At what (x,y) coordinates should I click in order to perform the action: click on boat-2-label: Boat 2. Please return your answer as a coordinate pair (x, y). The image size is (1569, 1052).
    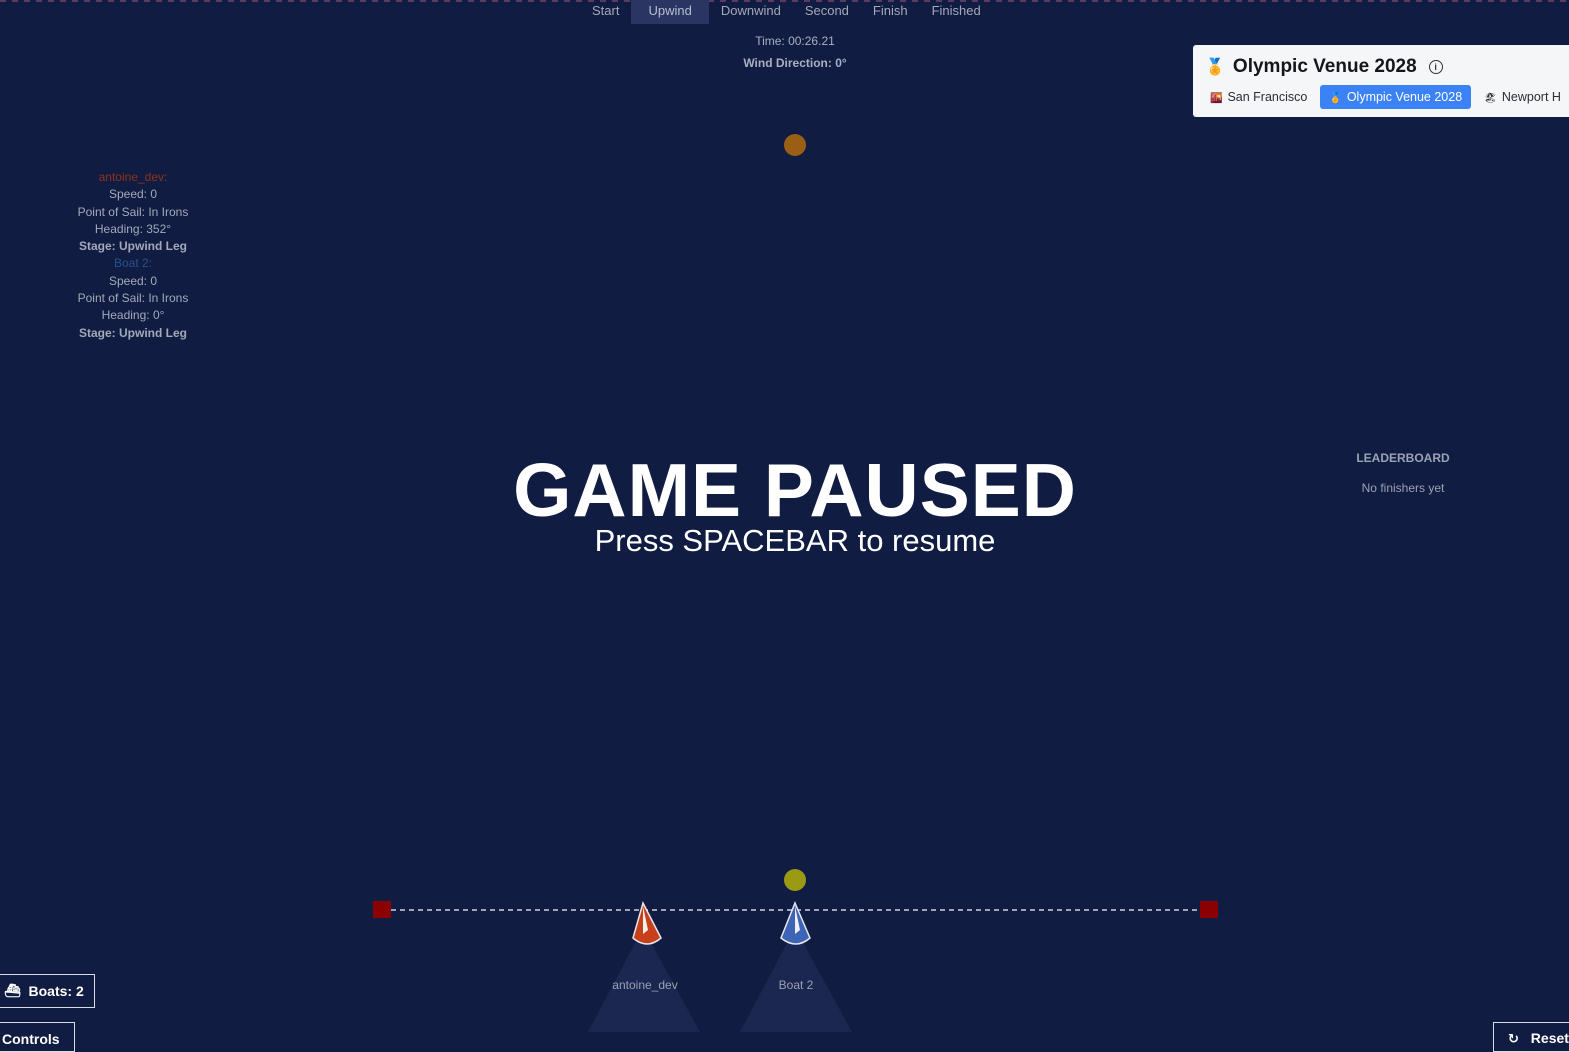
    Looking at the image, I should click on (796, 985).